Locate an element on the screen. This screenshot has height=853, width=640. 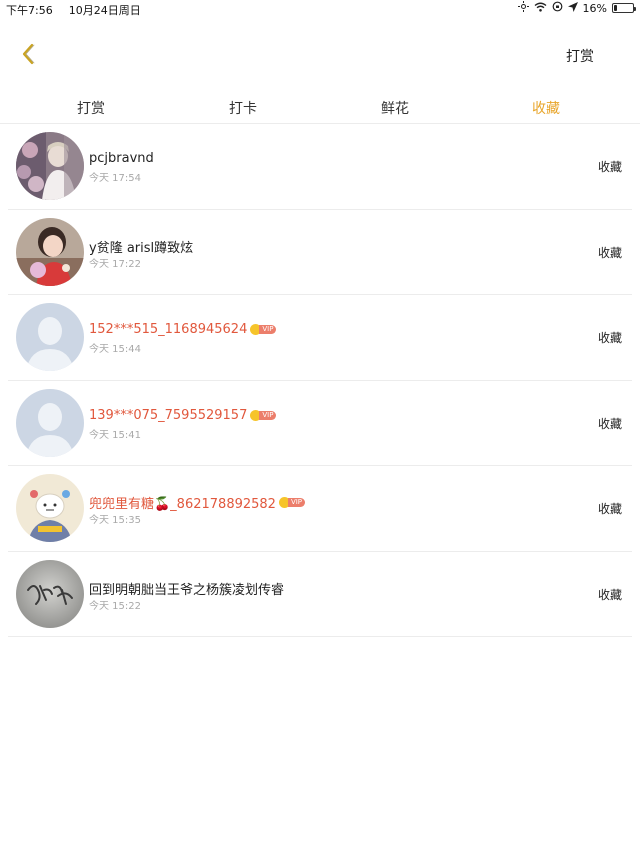
name-line: 139***075_7595529157 VIP is located at coordinates (183, 415).